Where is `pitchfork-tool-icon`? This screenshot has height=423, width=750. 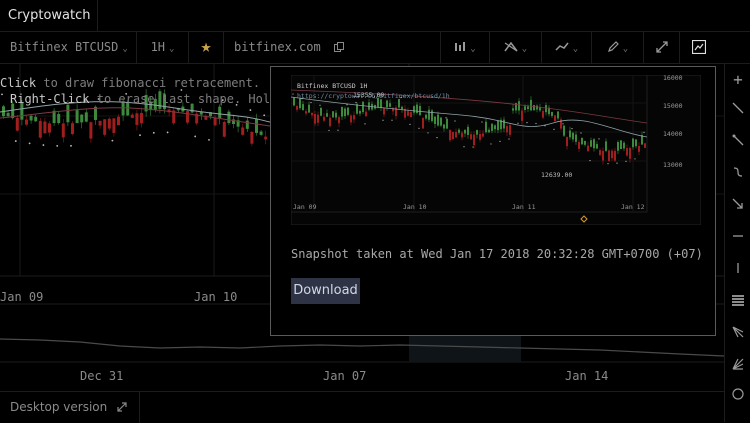 pitchfork-tool-icon is located at coordinates (737, 334).